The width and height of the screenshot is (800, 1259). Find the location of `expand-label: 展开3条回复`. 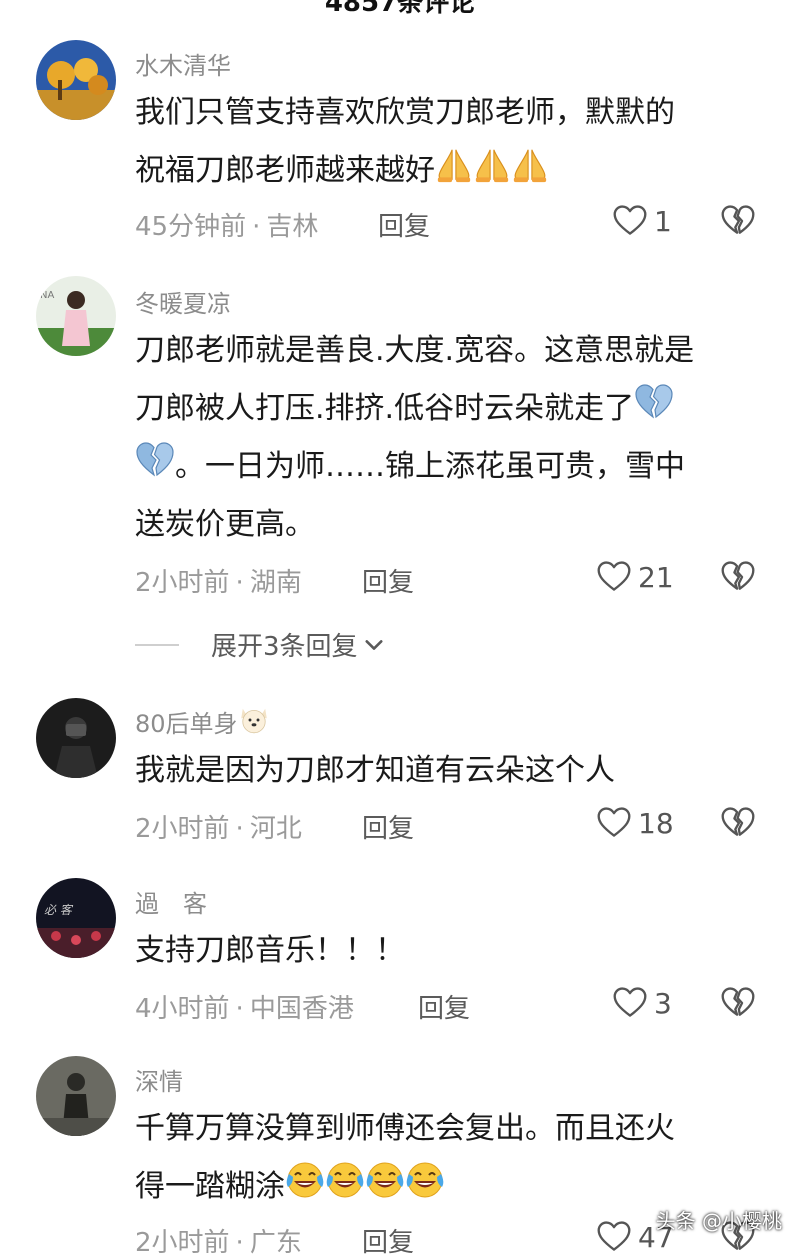

expand-label: 展开3条回复 is located at coordinates (284, 647).